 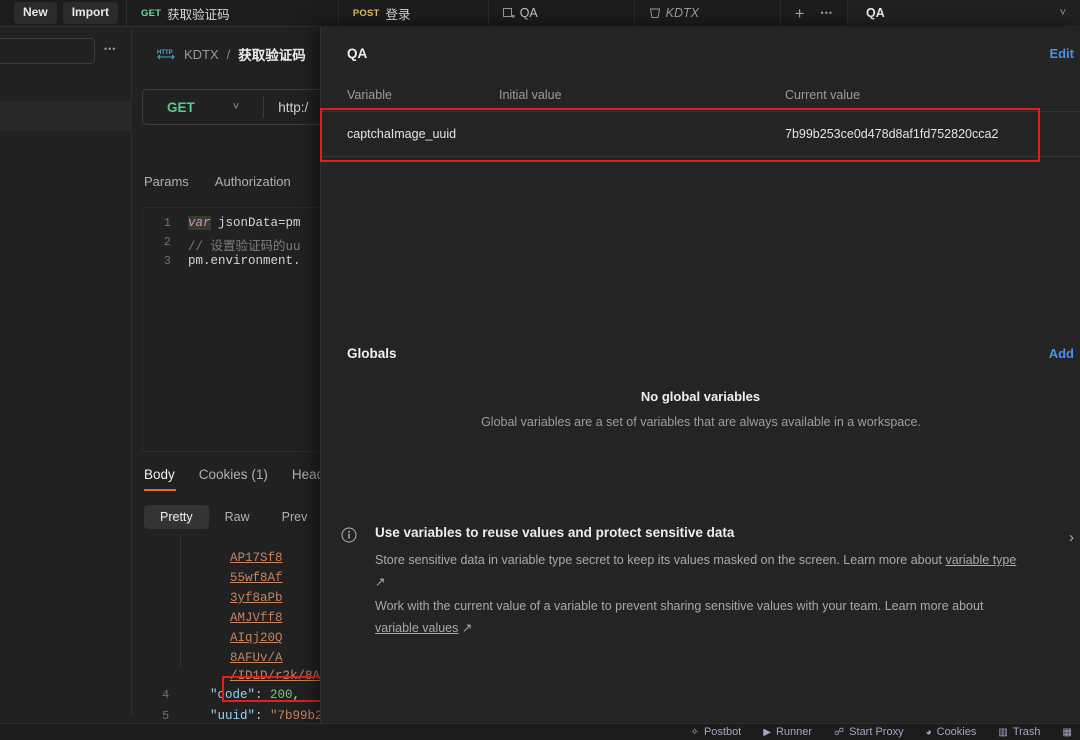 What do you see at coordinates (201, 54) in the screenshot?
I see `breadcrumb-collection: KDTX` at bounding box center [201, 54].